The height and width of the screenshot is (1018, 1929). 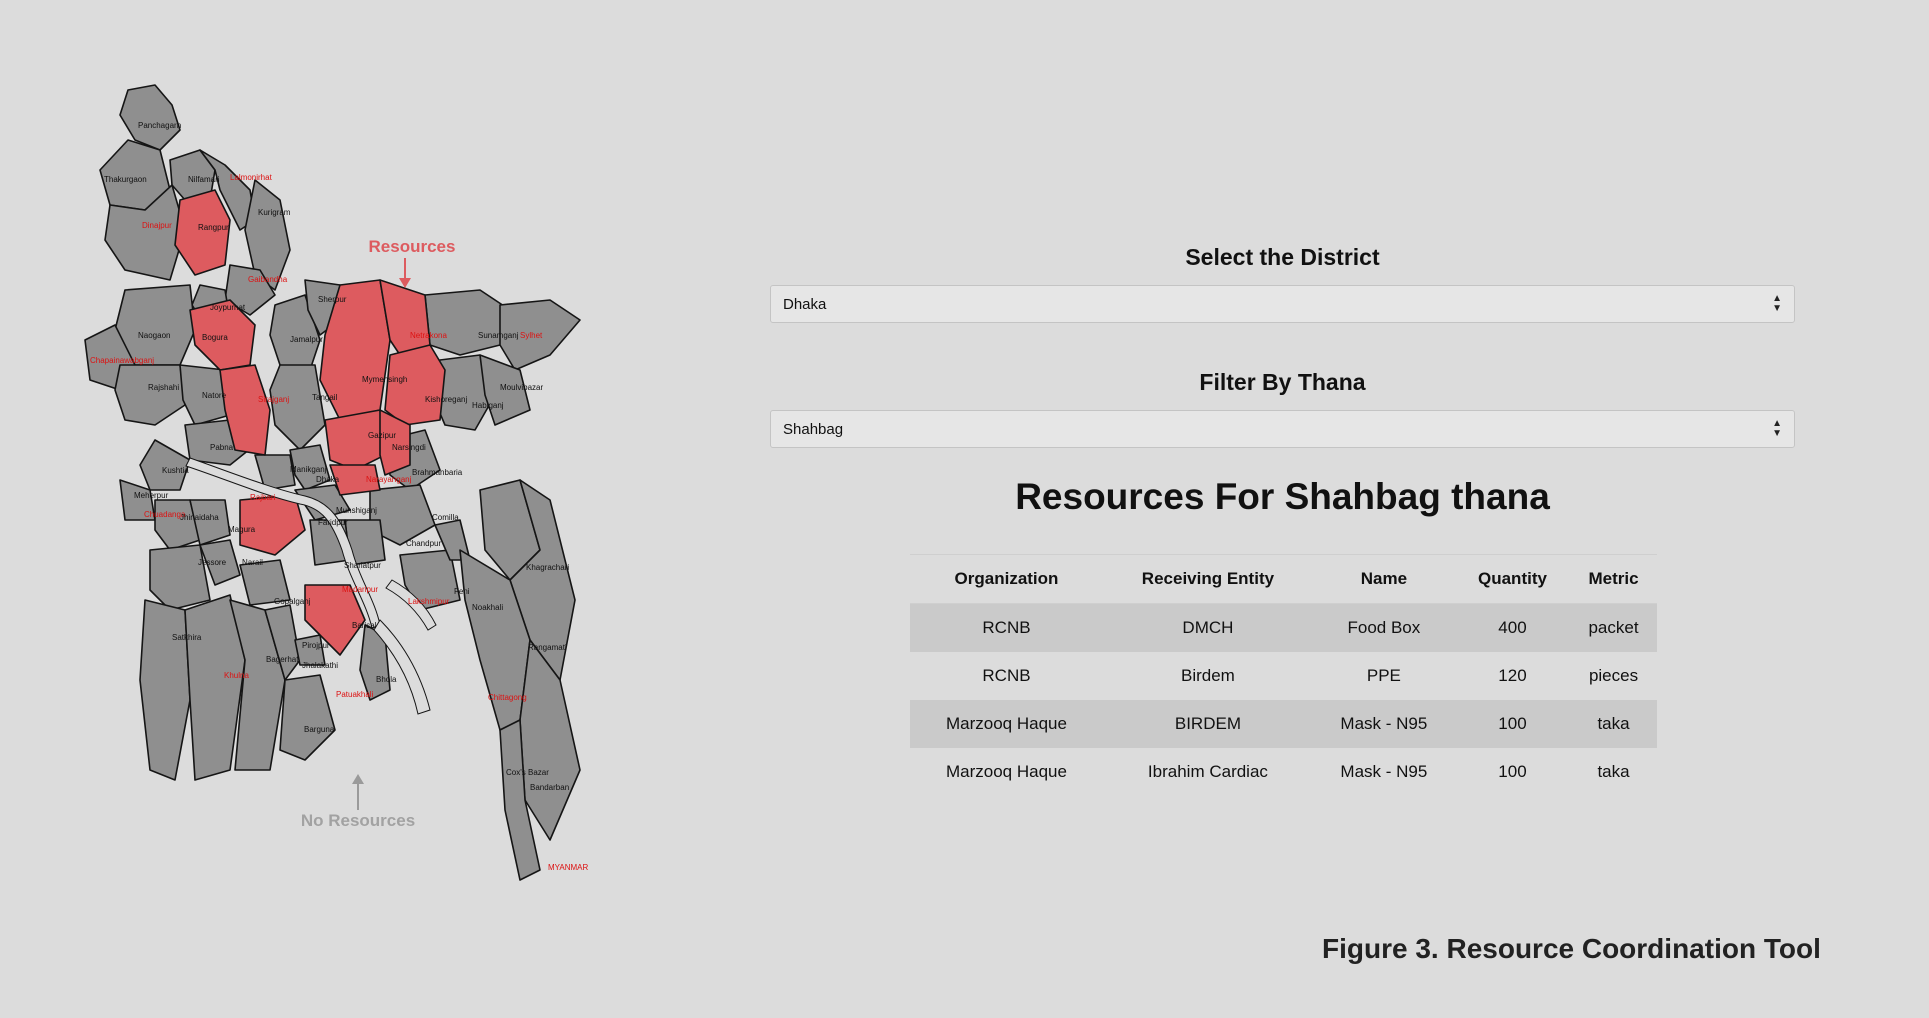 I want to click on thana-select-label: Filter By Thana, so click(x=1282, y=382).